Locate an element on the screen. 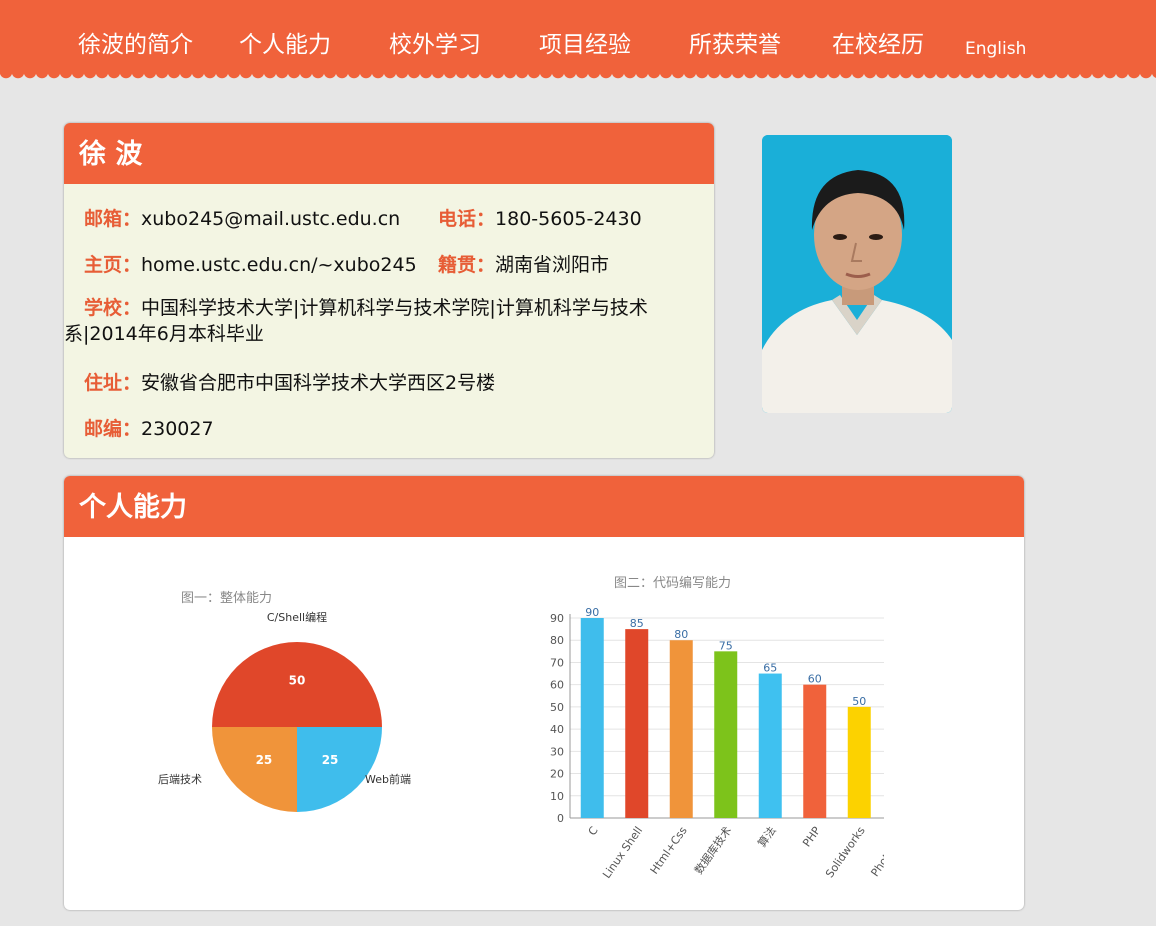 Image resolution: width=1156 pixels, height=926 pixels. hometown-field: 籍贯：湖南省浏阳市 is located at coordinates (523, 263).